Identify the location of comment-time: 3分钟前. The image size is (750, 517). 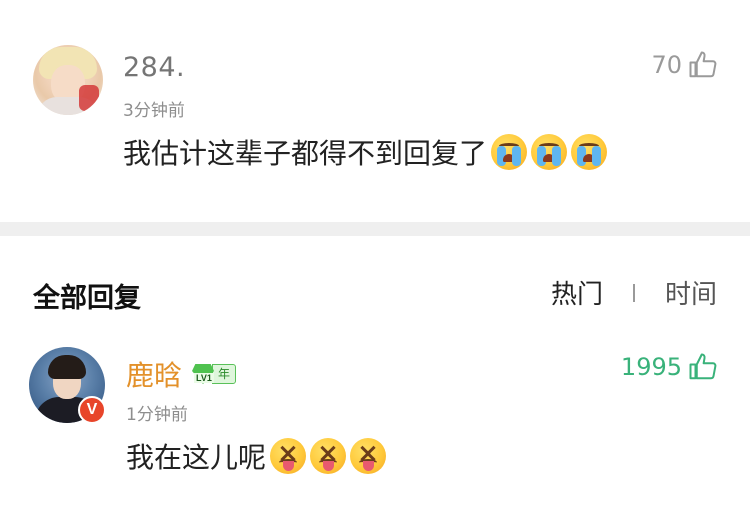
(154, 111).